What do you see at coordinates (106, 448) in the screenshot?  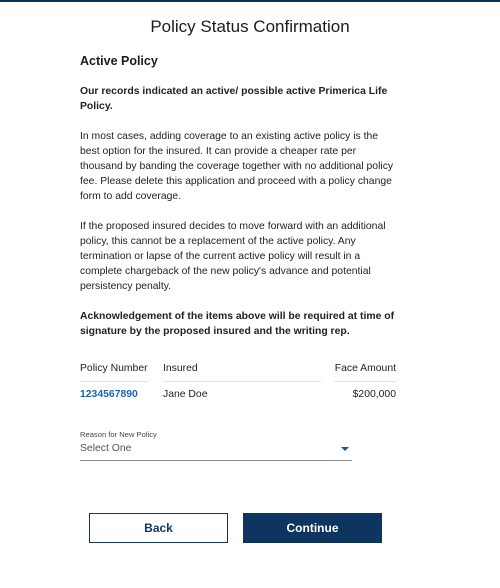 I see `reason-select-value: Select One` at bounding box center [106, 448].